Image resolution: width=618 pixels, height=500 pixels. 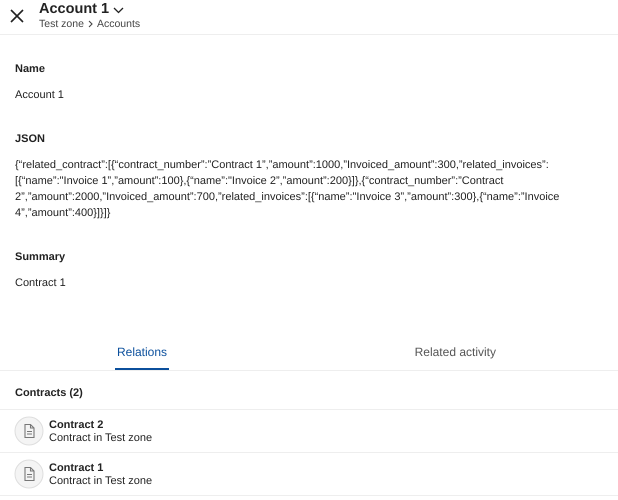 What do you see at coordinates (142, 354) in the screenshot?
I see `tab: Relations` at bounding box center [142, 354].